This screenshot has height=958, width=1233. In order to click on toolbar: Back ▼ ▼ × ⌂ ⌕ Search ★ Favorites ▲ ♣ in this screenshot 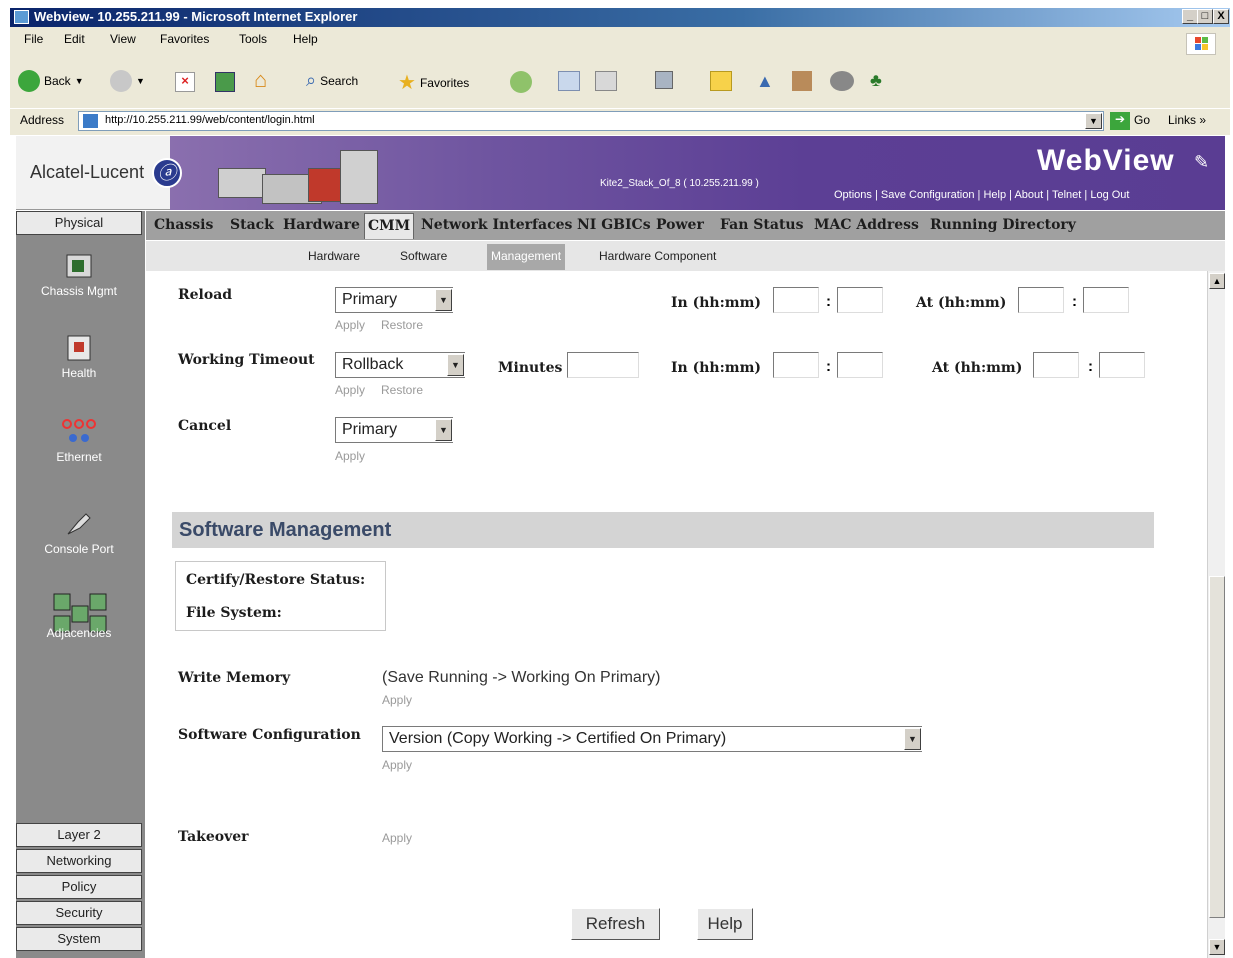, I will do `click(620, 83)`.